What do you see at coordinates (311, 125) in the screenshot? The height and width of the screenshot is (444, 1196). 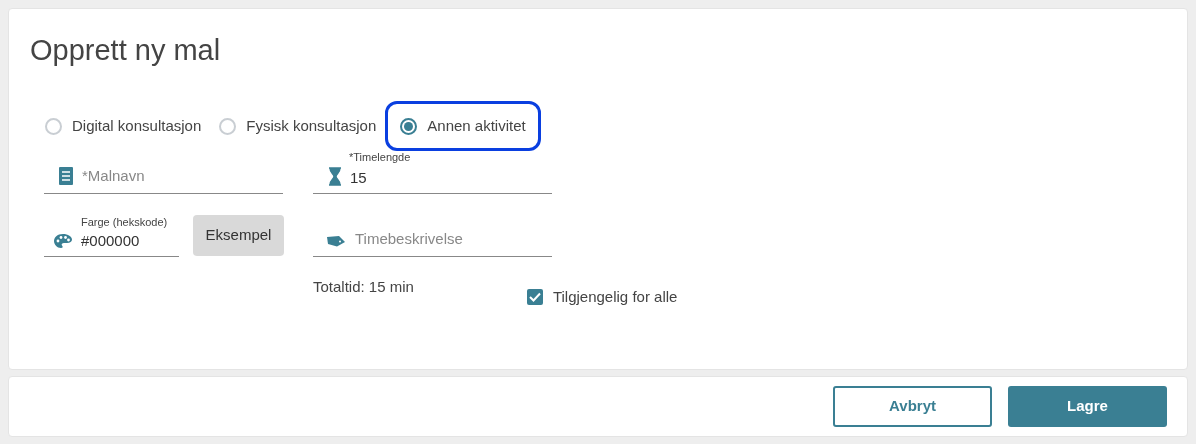 I see `radio-label: Fysisk konsultasjon` at bounding box center [311, 125].